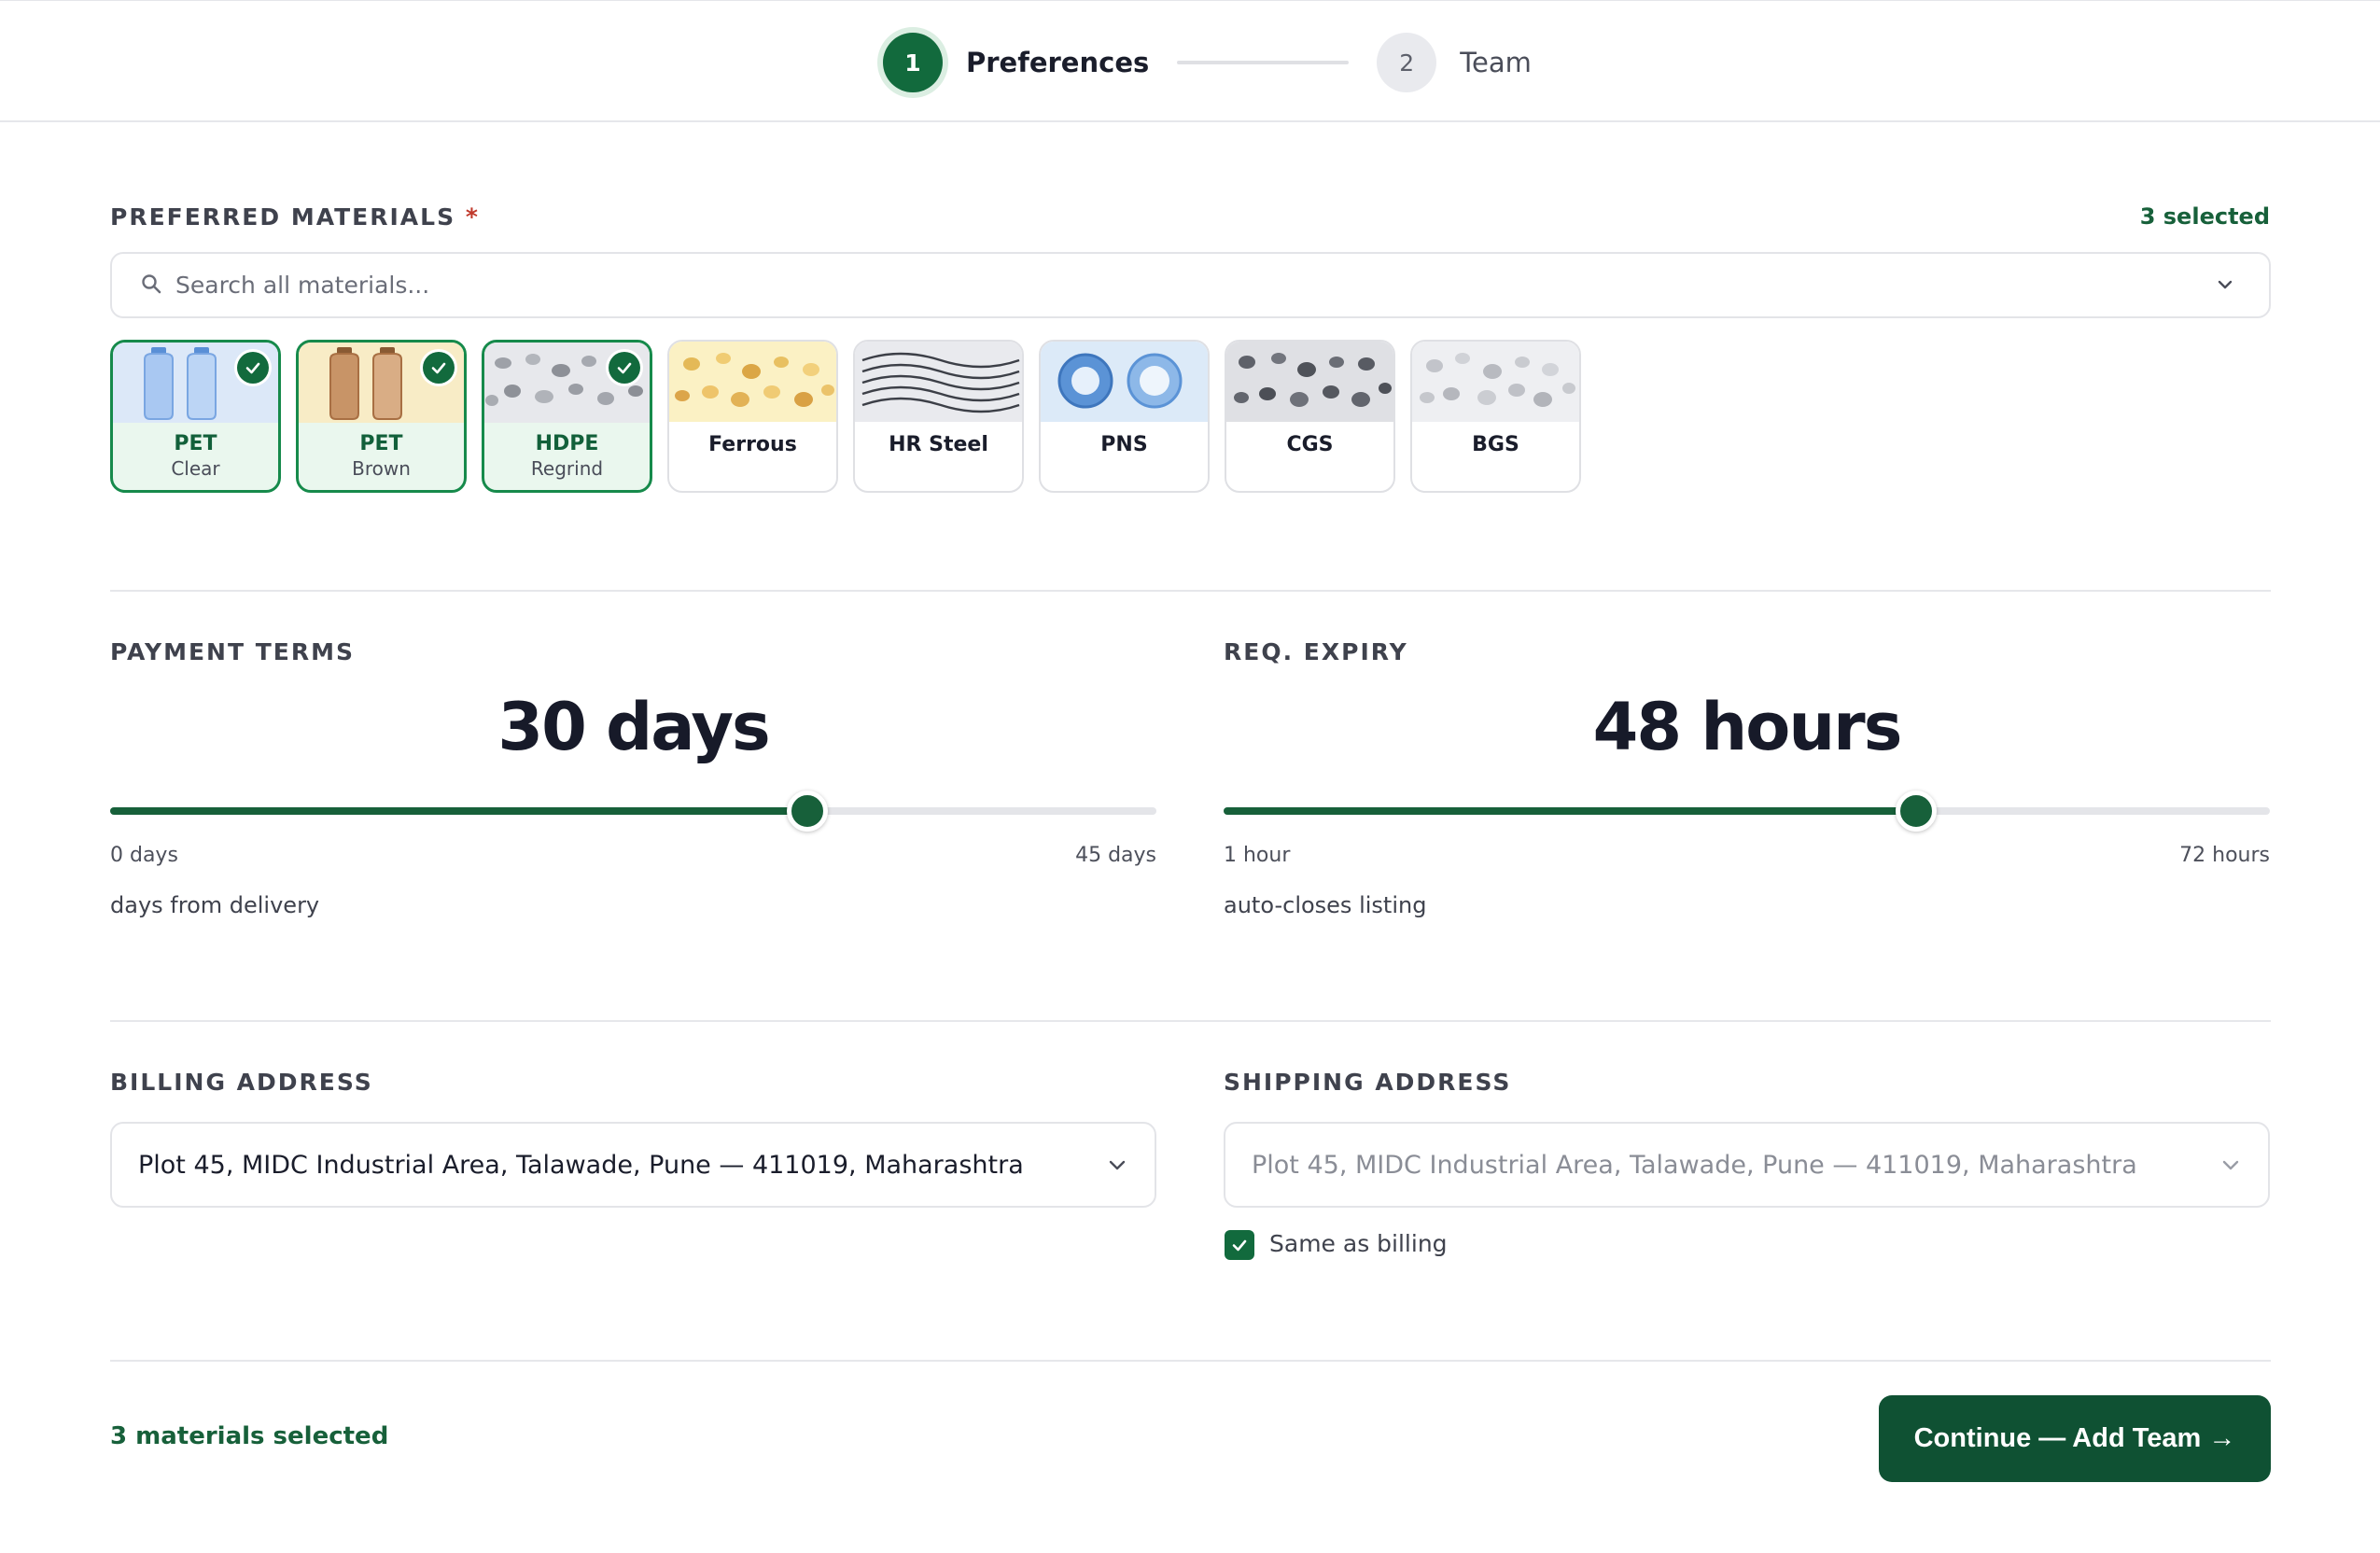  Describe the element at coordinates (232, 651) in the screenshot. I see `payment-terms-title: PAYMENT TERMS` at that location.